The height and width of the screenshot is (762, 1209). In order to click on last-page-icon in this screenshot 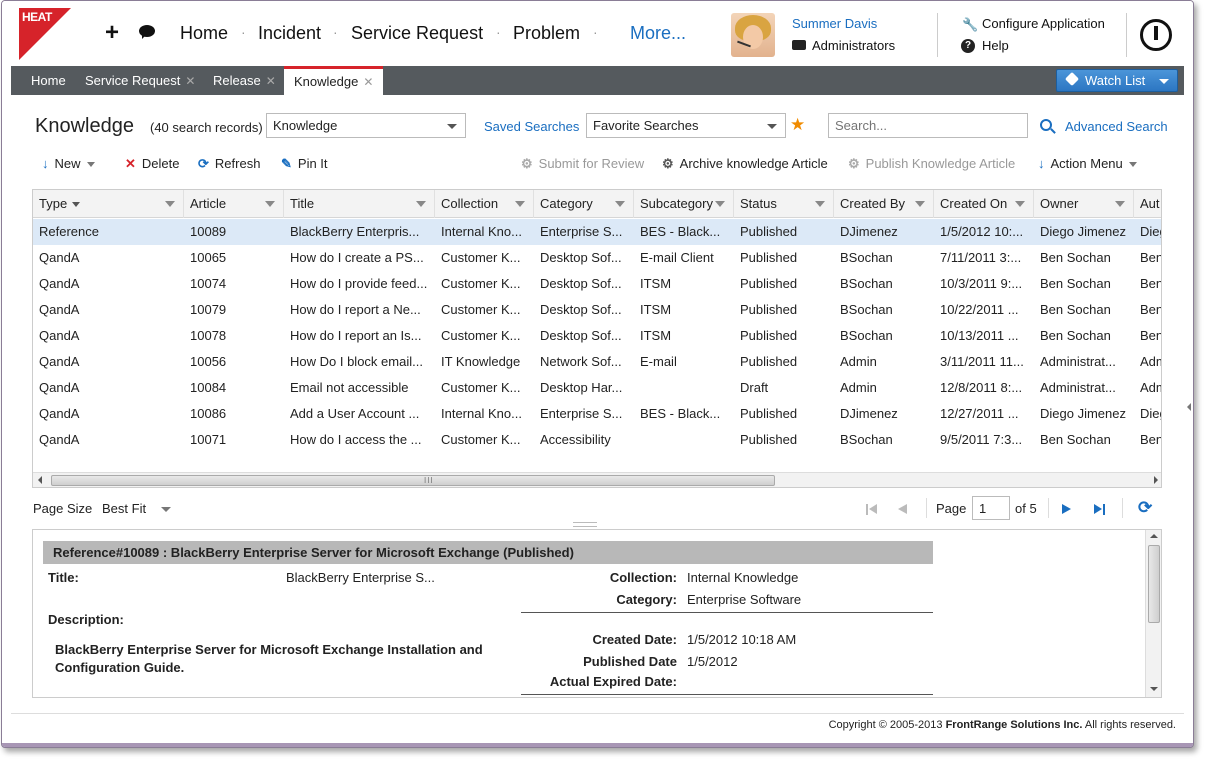, I will do `click(1100, 509)`.